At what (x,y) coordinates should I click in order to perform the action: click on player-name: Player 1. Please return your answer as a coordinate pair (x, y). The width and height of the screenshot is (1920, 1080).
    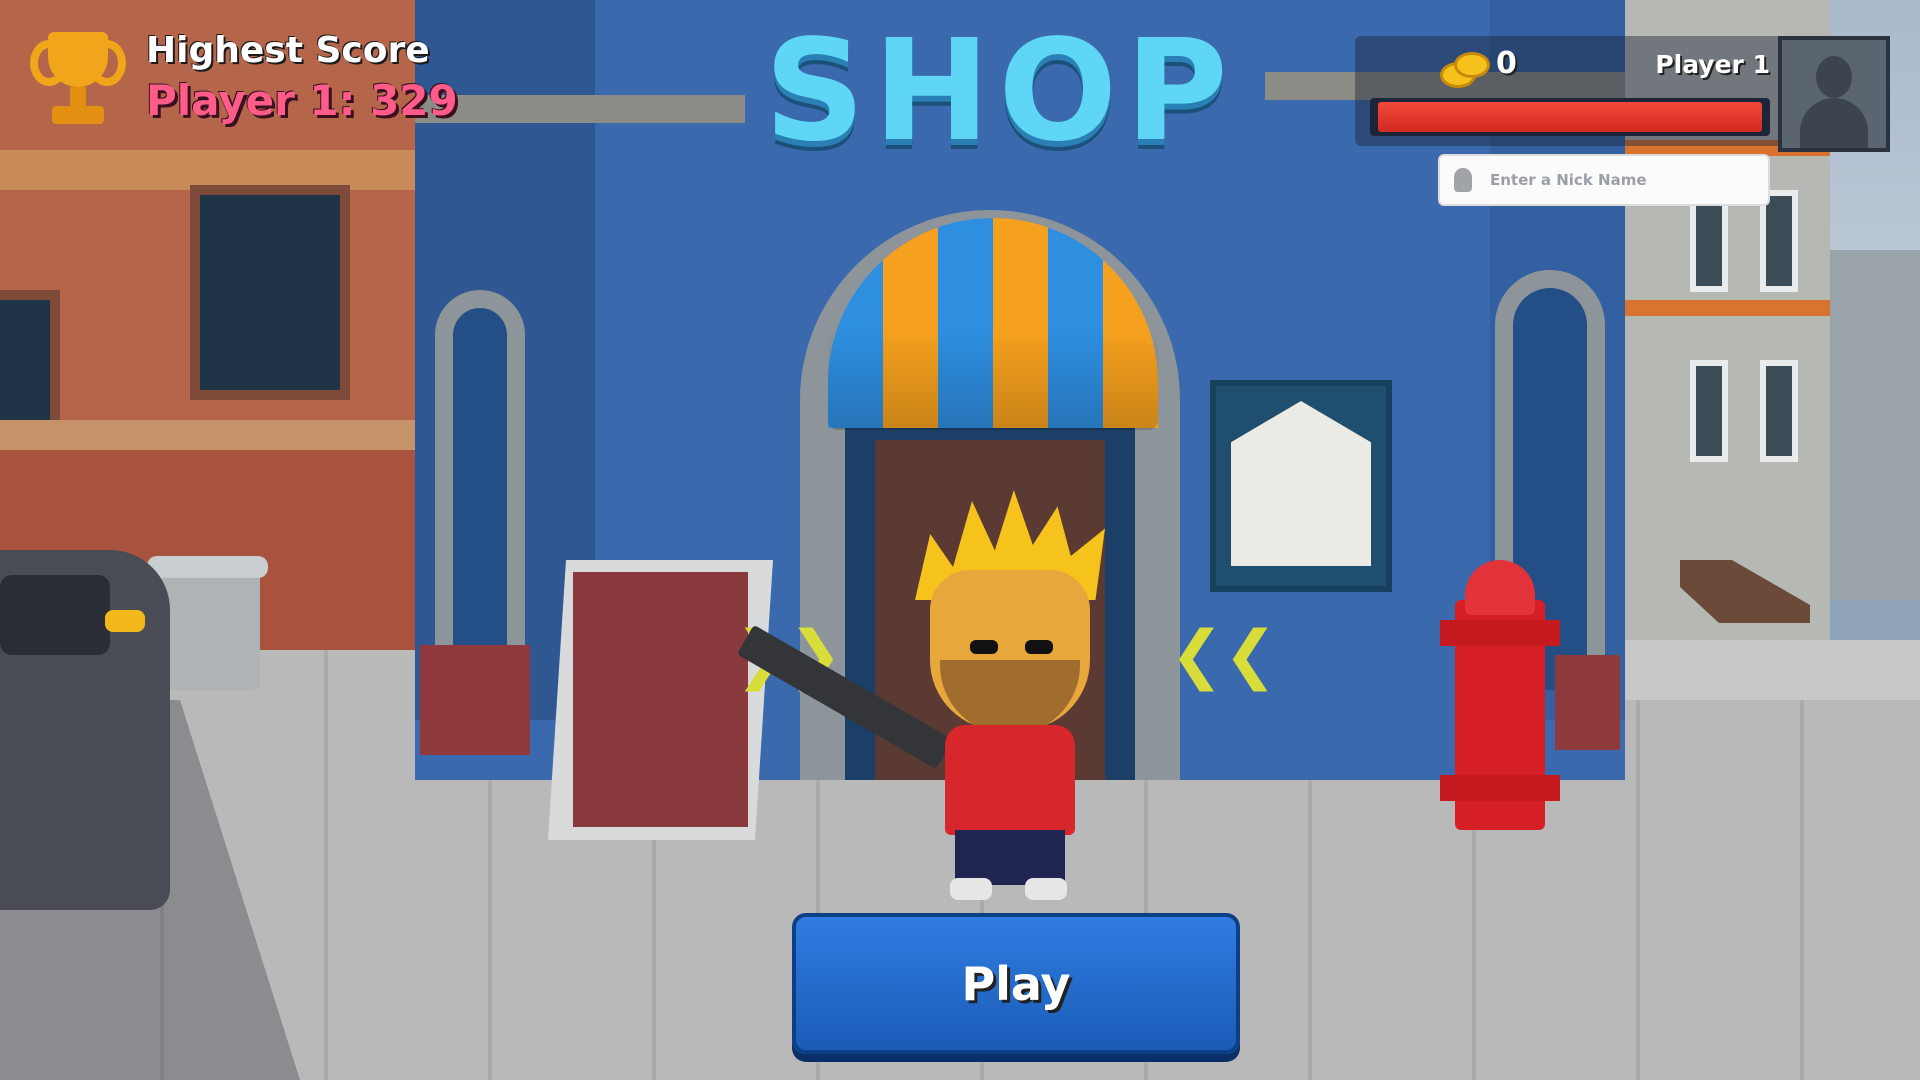
    Looking at the image, I should click on (1712, 64).